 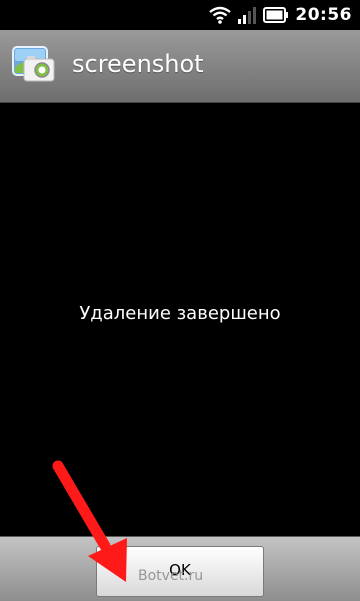 I want to click on app-title: screenshot, so click(x=138, y=64).